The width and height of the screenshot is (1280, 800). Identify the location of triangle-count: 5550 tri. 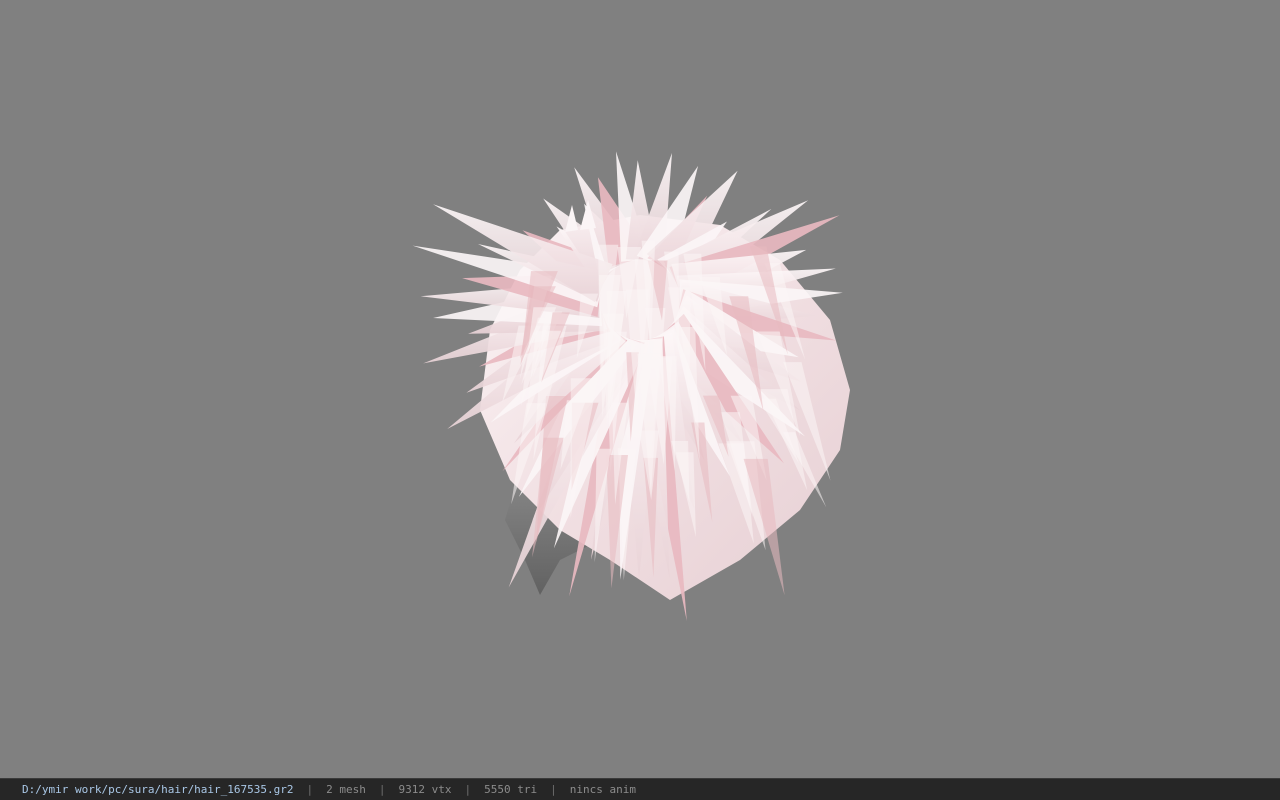
(511, 789).